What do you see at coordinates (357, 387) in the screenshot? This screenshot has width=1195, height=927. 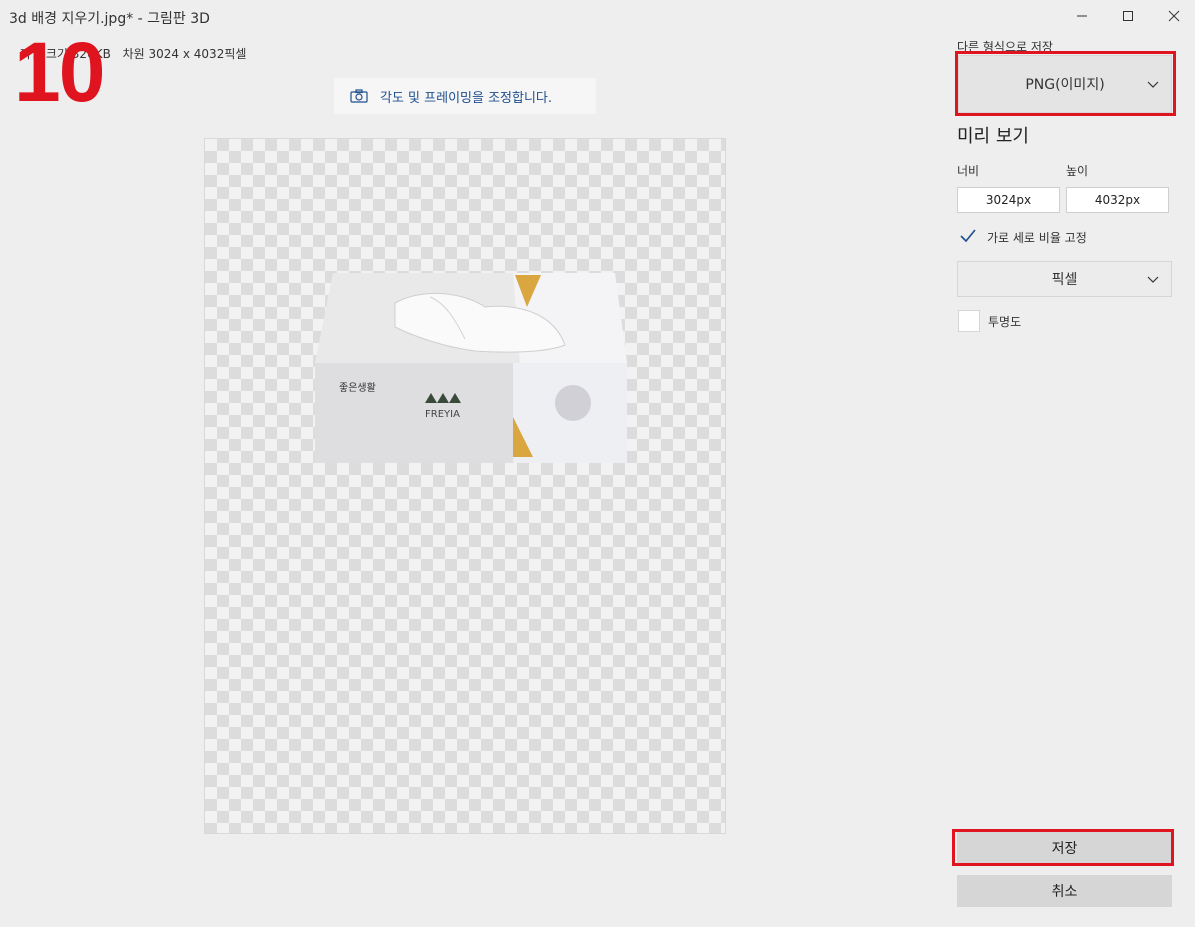 I see `svg-text: 좋은생활` at bounding box center [357, 387].